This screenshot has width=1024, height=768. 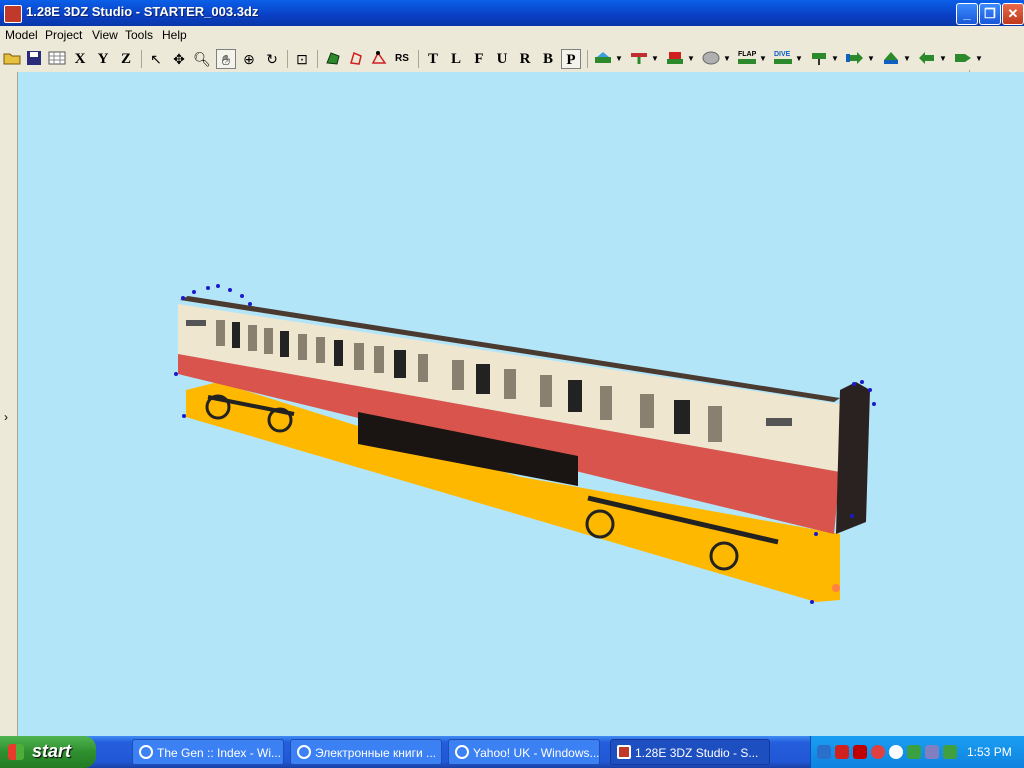 What do you see at coordinates (842, 752) in the screenshot?
I see `shield-icon` at bounding box center [842, 752].